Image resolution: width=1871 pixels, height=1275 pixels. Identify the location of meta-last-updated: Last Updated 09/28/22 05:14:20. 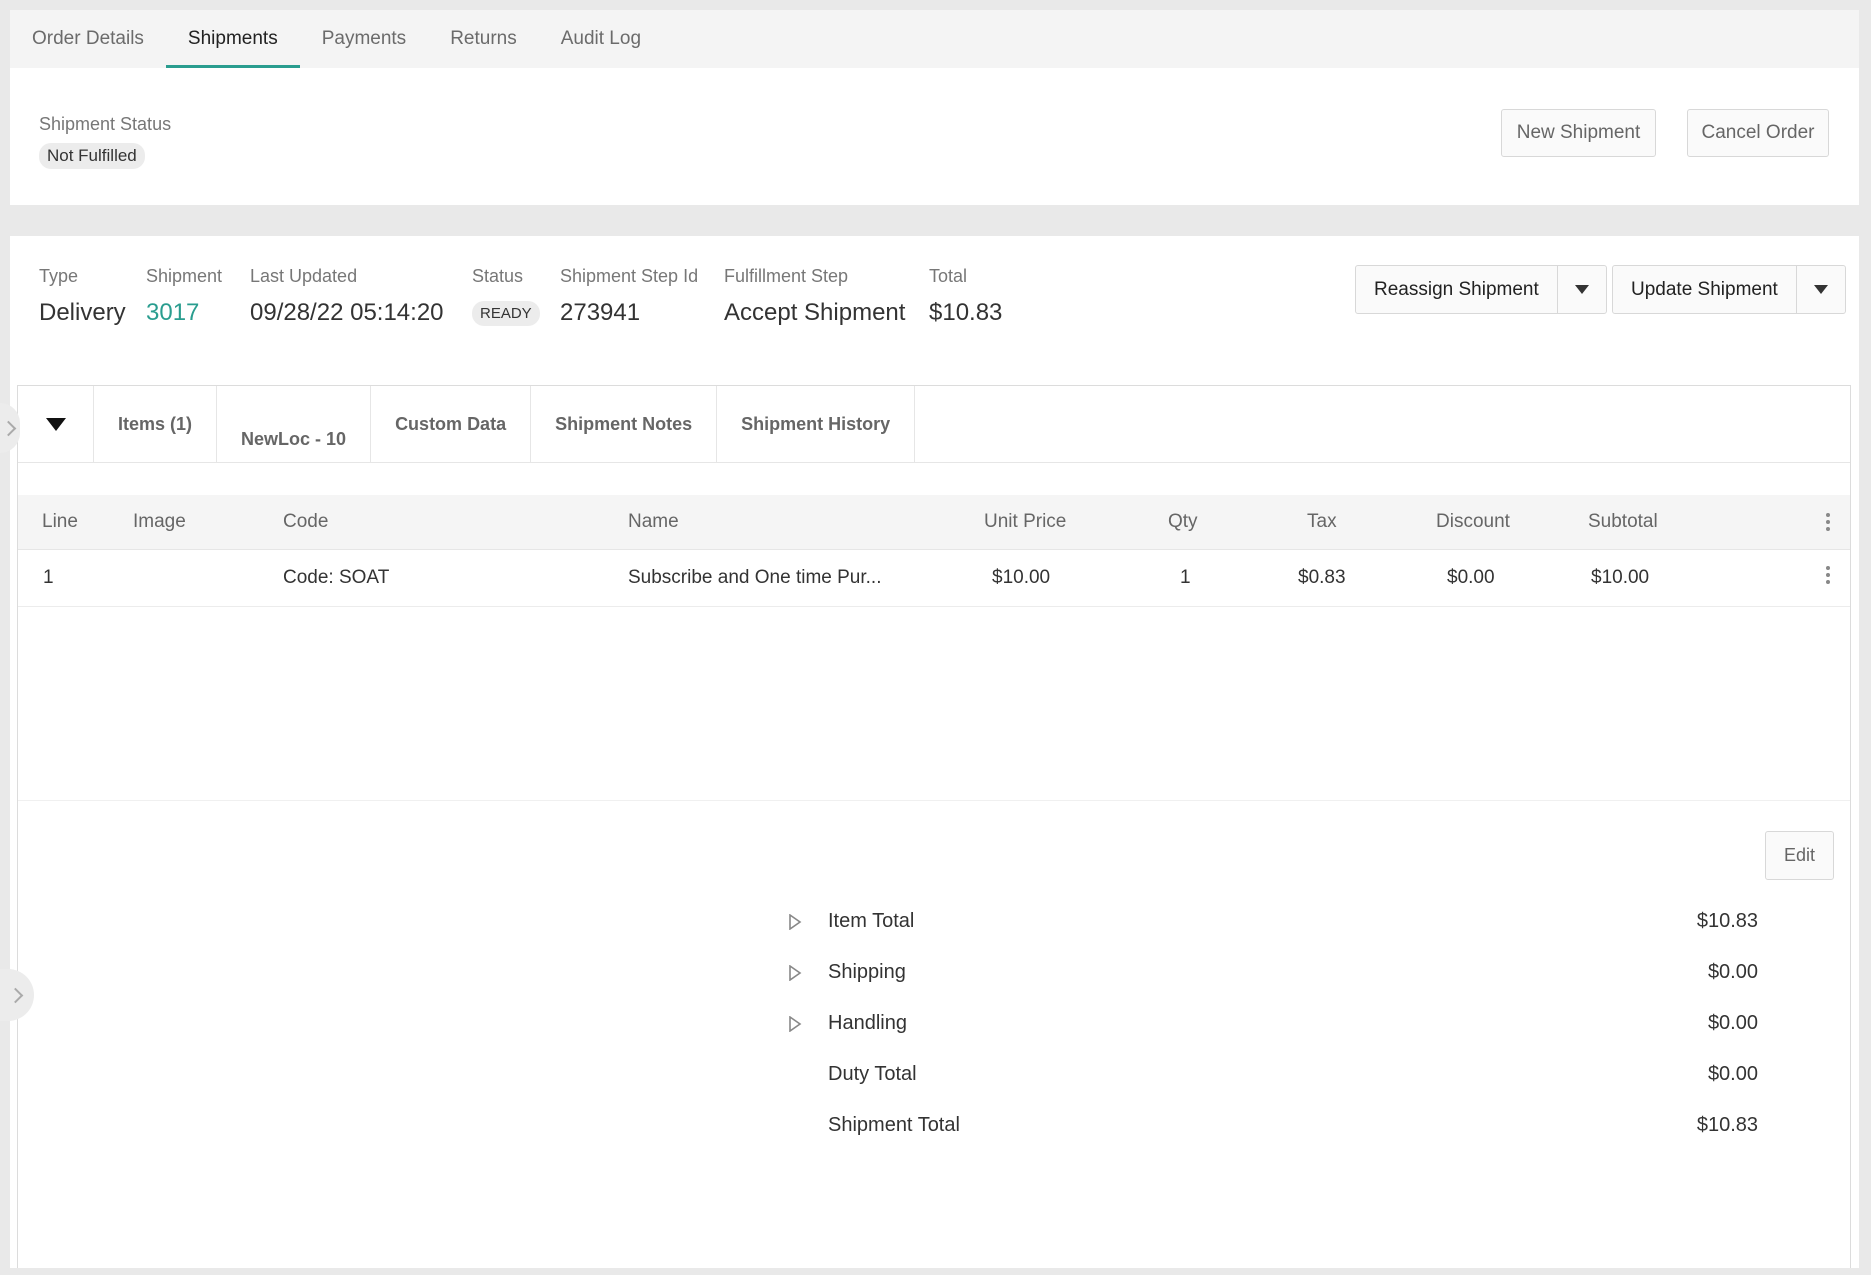
(347, 296).